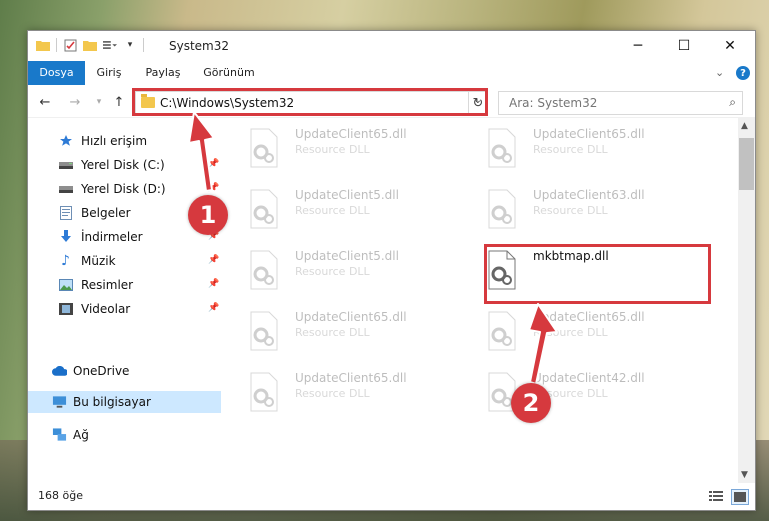  What do you see at coordinates (59, 402) in the screenshot?
I see `computer-icon` at bounding box center [59, 402].